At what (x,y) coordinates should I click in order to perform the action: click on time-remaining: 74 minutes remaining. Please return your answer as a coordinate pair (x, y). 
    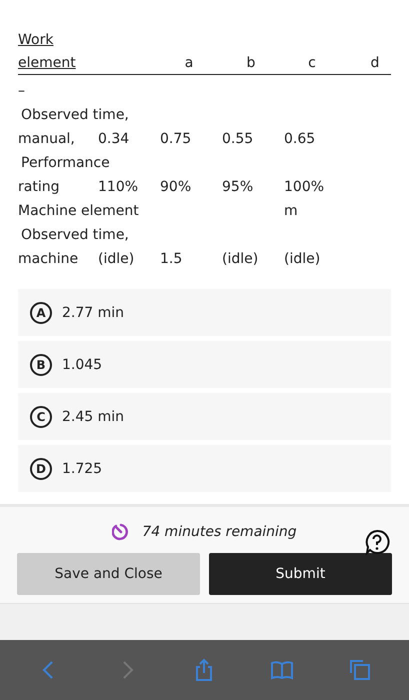
    Looking at the image, I should click on (219, 532).